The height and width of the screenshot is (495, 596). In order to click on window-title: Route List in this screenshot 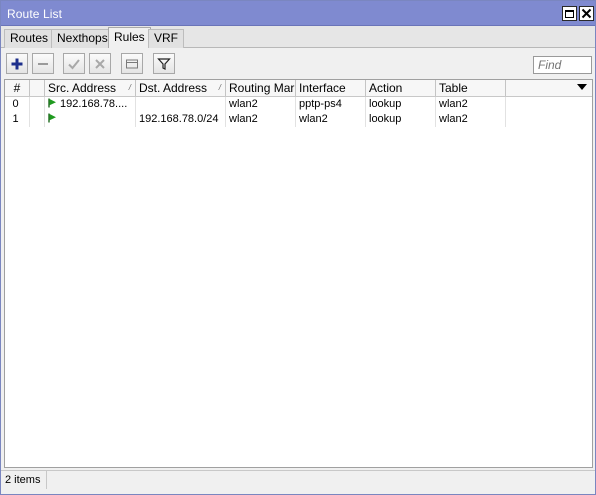, I will do `click(35, 14)`.